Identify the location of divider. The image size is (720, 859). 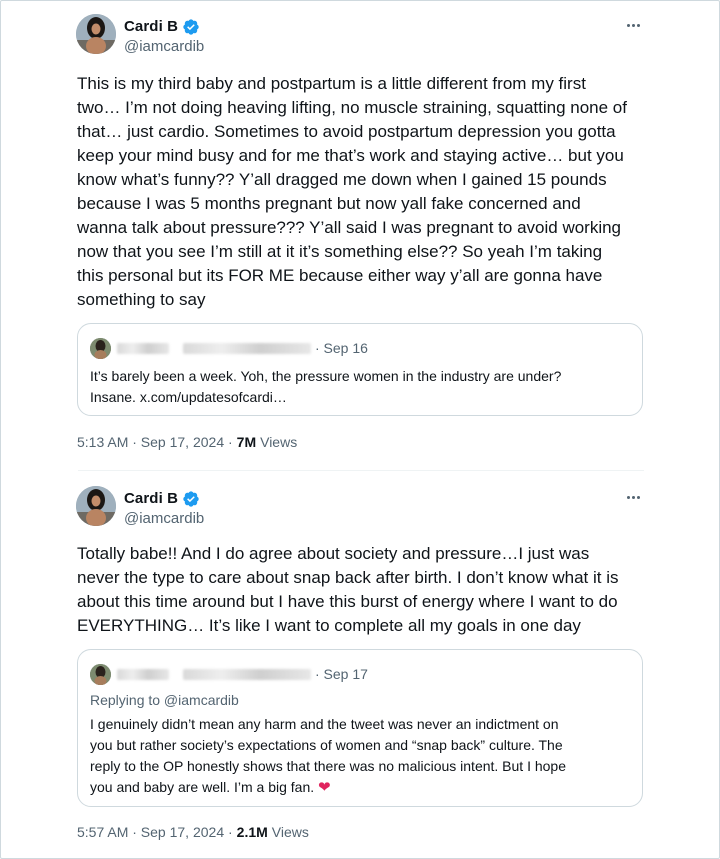
(361, 470).